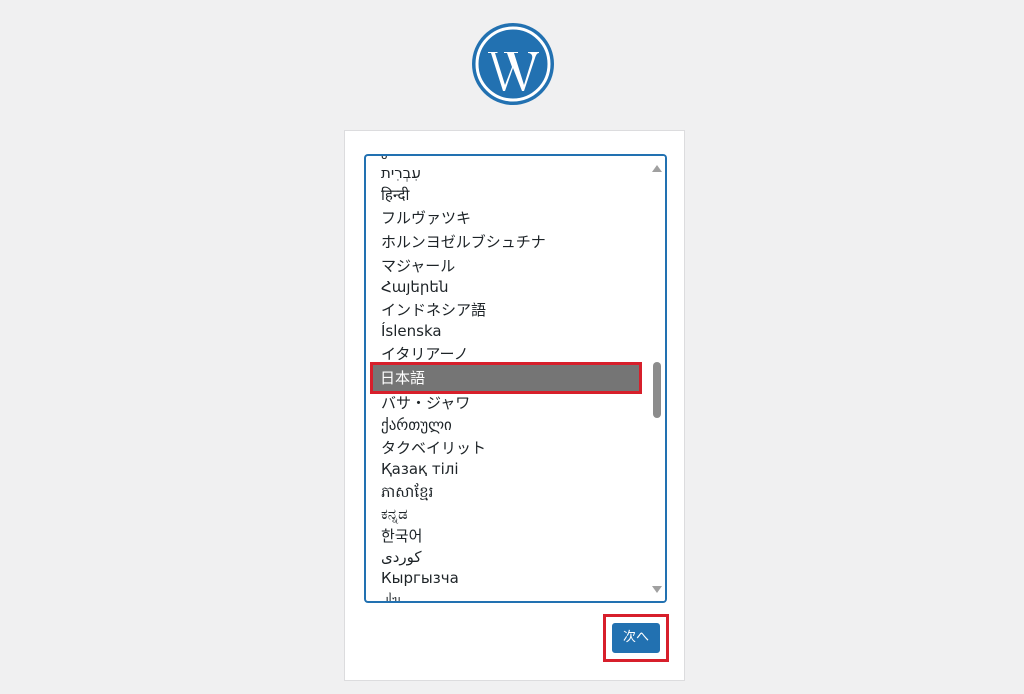 Image resolution: width=1024 pixels, height=694 pixels. Describe the element at coordinates (510, 354) in the screenshot. I see `language-option: イタリアーノ` at that location.